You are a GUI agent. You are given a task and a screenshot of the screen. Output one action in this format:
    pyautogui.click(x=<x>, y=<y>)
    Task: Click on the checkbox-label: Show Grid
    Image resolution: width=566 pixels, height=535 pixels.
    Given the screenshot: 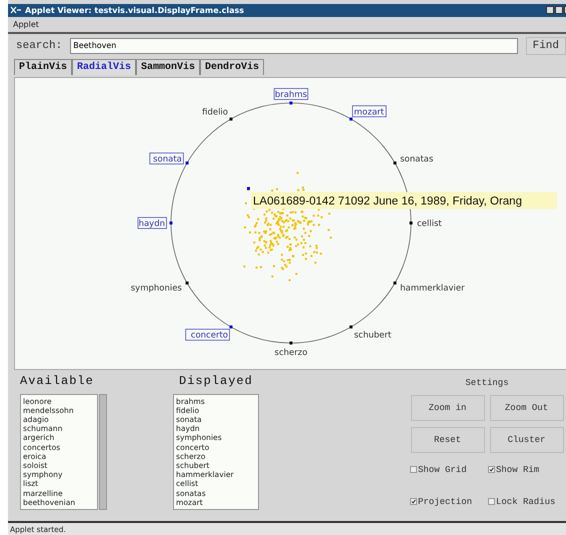 What is the action you would take?
    pyautogui.click(x=442, y=469)
    